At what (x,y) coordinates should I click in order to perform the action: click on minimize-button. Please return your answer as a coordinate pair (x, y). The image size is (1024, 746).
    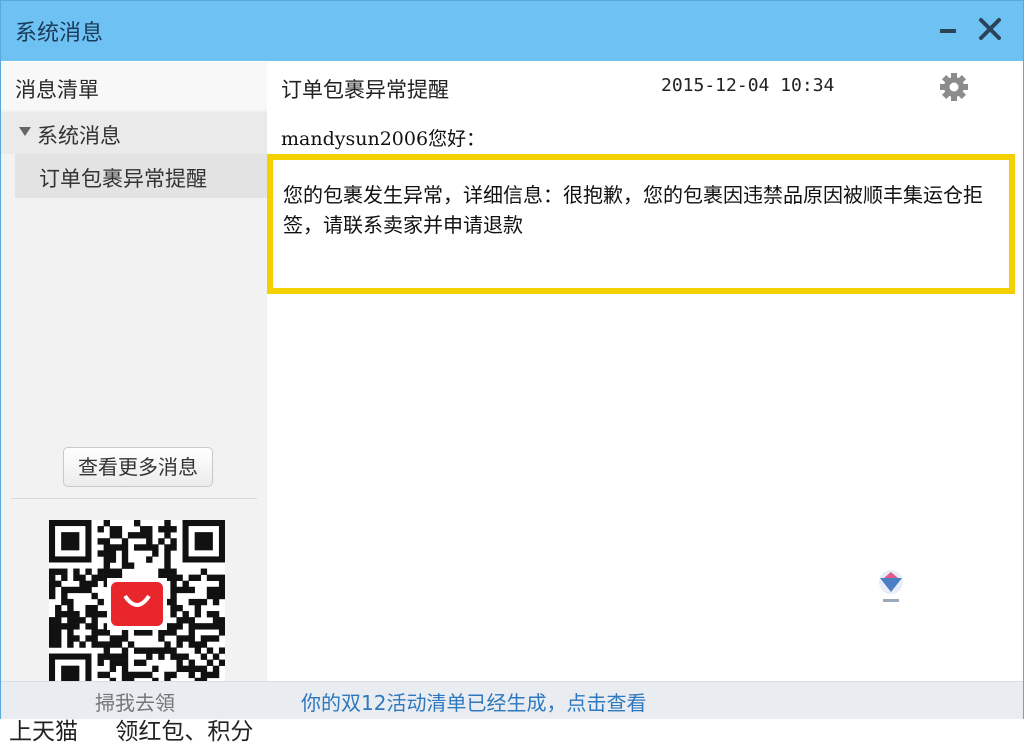
    Looking at the image, I should click on (948, 30).